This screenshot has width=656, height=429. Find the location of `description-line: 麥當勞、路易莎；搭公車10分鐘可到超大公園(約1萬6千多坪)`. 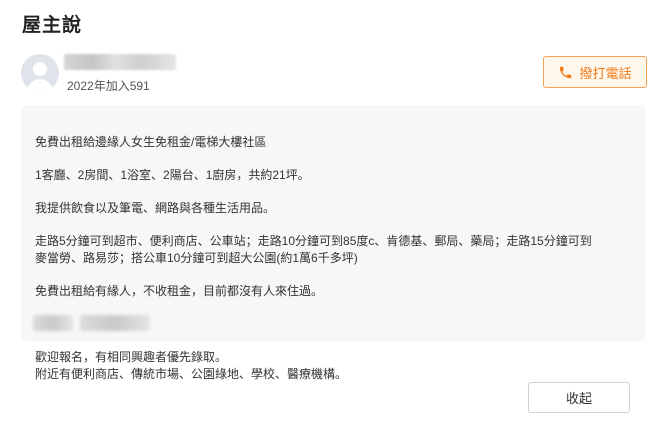

description-line: 麥當勞、路易莎；搭公車10分鐘可到超大公園(約1萬6千多坪) is located at coordinates (196, 258).